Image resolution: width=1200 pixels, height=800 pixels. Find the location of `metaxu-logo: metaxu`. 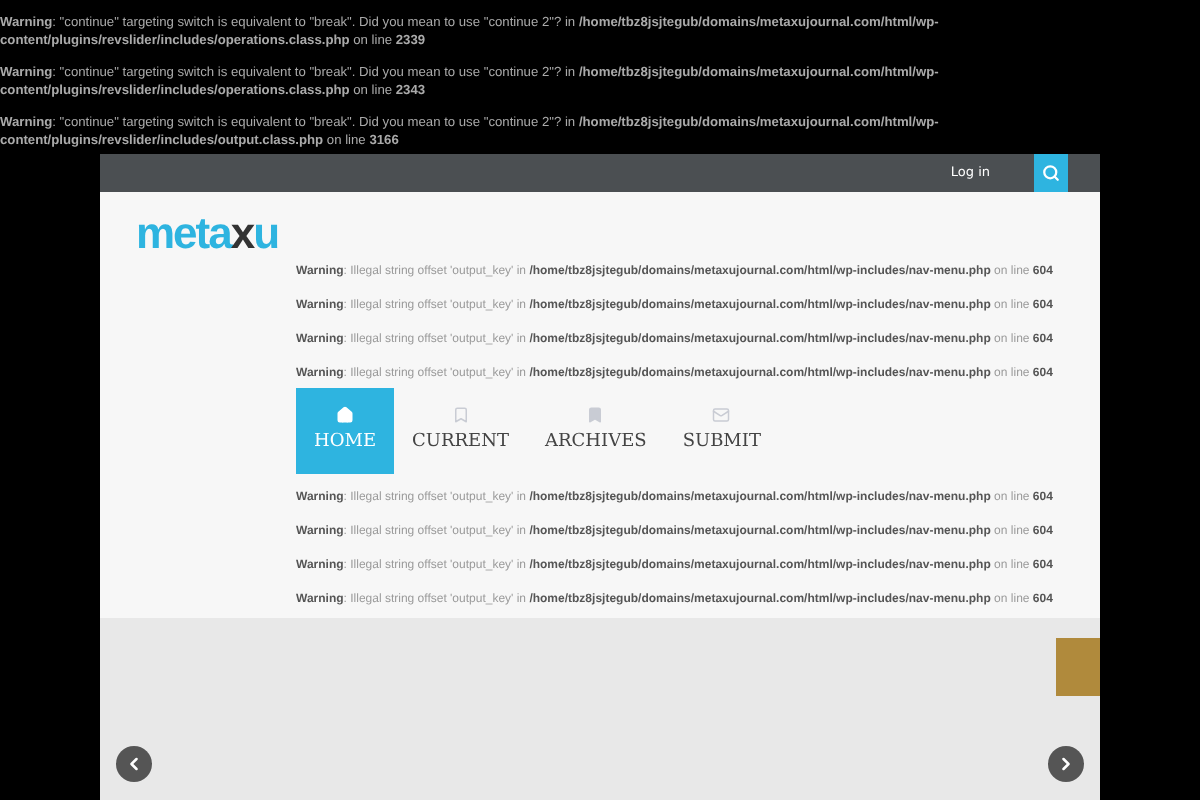

metaxu-logo: metaxu is located at coordinates (207, 234).